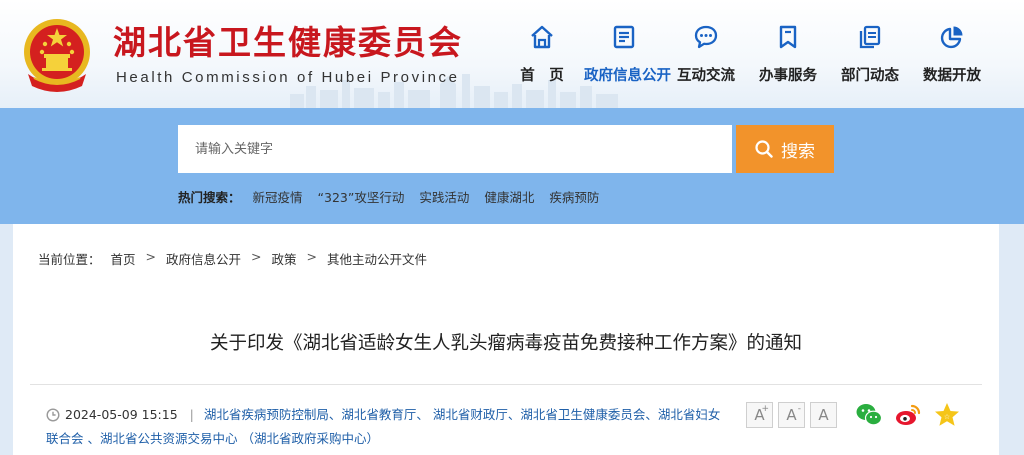  Describe the element at coordinates (505, 343) in the screenshot. I see `article-title: 关于印发《湖北省适龄女生人乳头瘤病毒疫苗免费接种工作方案》的通知` at that location.